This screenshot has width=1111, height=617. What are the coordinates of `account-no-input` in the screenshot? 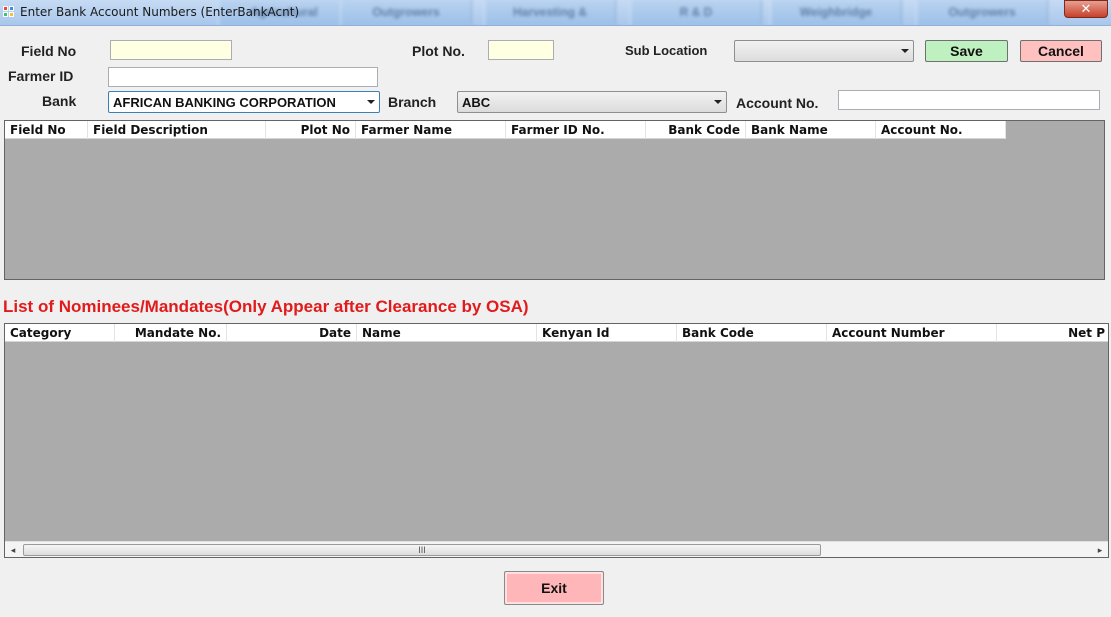 It's located at (969, 100).